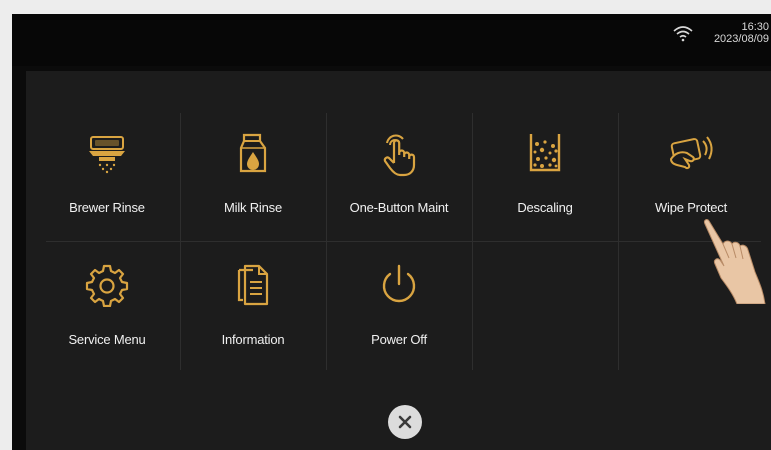  I want to click on descaling-beaker-icon, so click(545, 153).